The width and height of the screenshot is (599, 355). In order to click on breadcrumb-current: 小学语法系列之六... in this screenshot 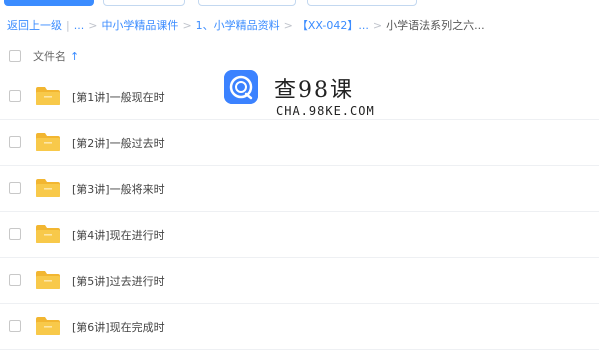, I will do `click(435, 25)`.